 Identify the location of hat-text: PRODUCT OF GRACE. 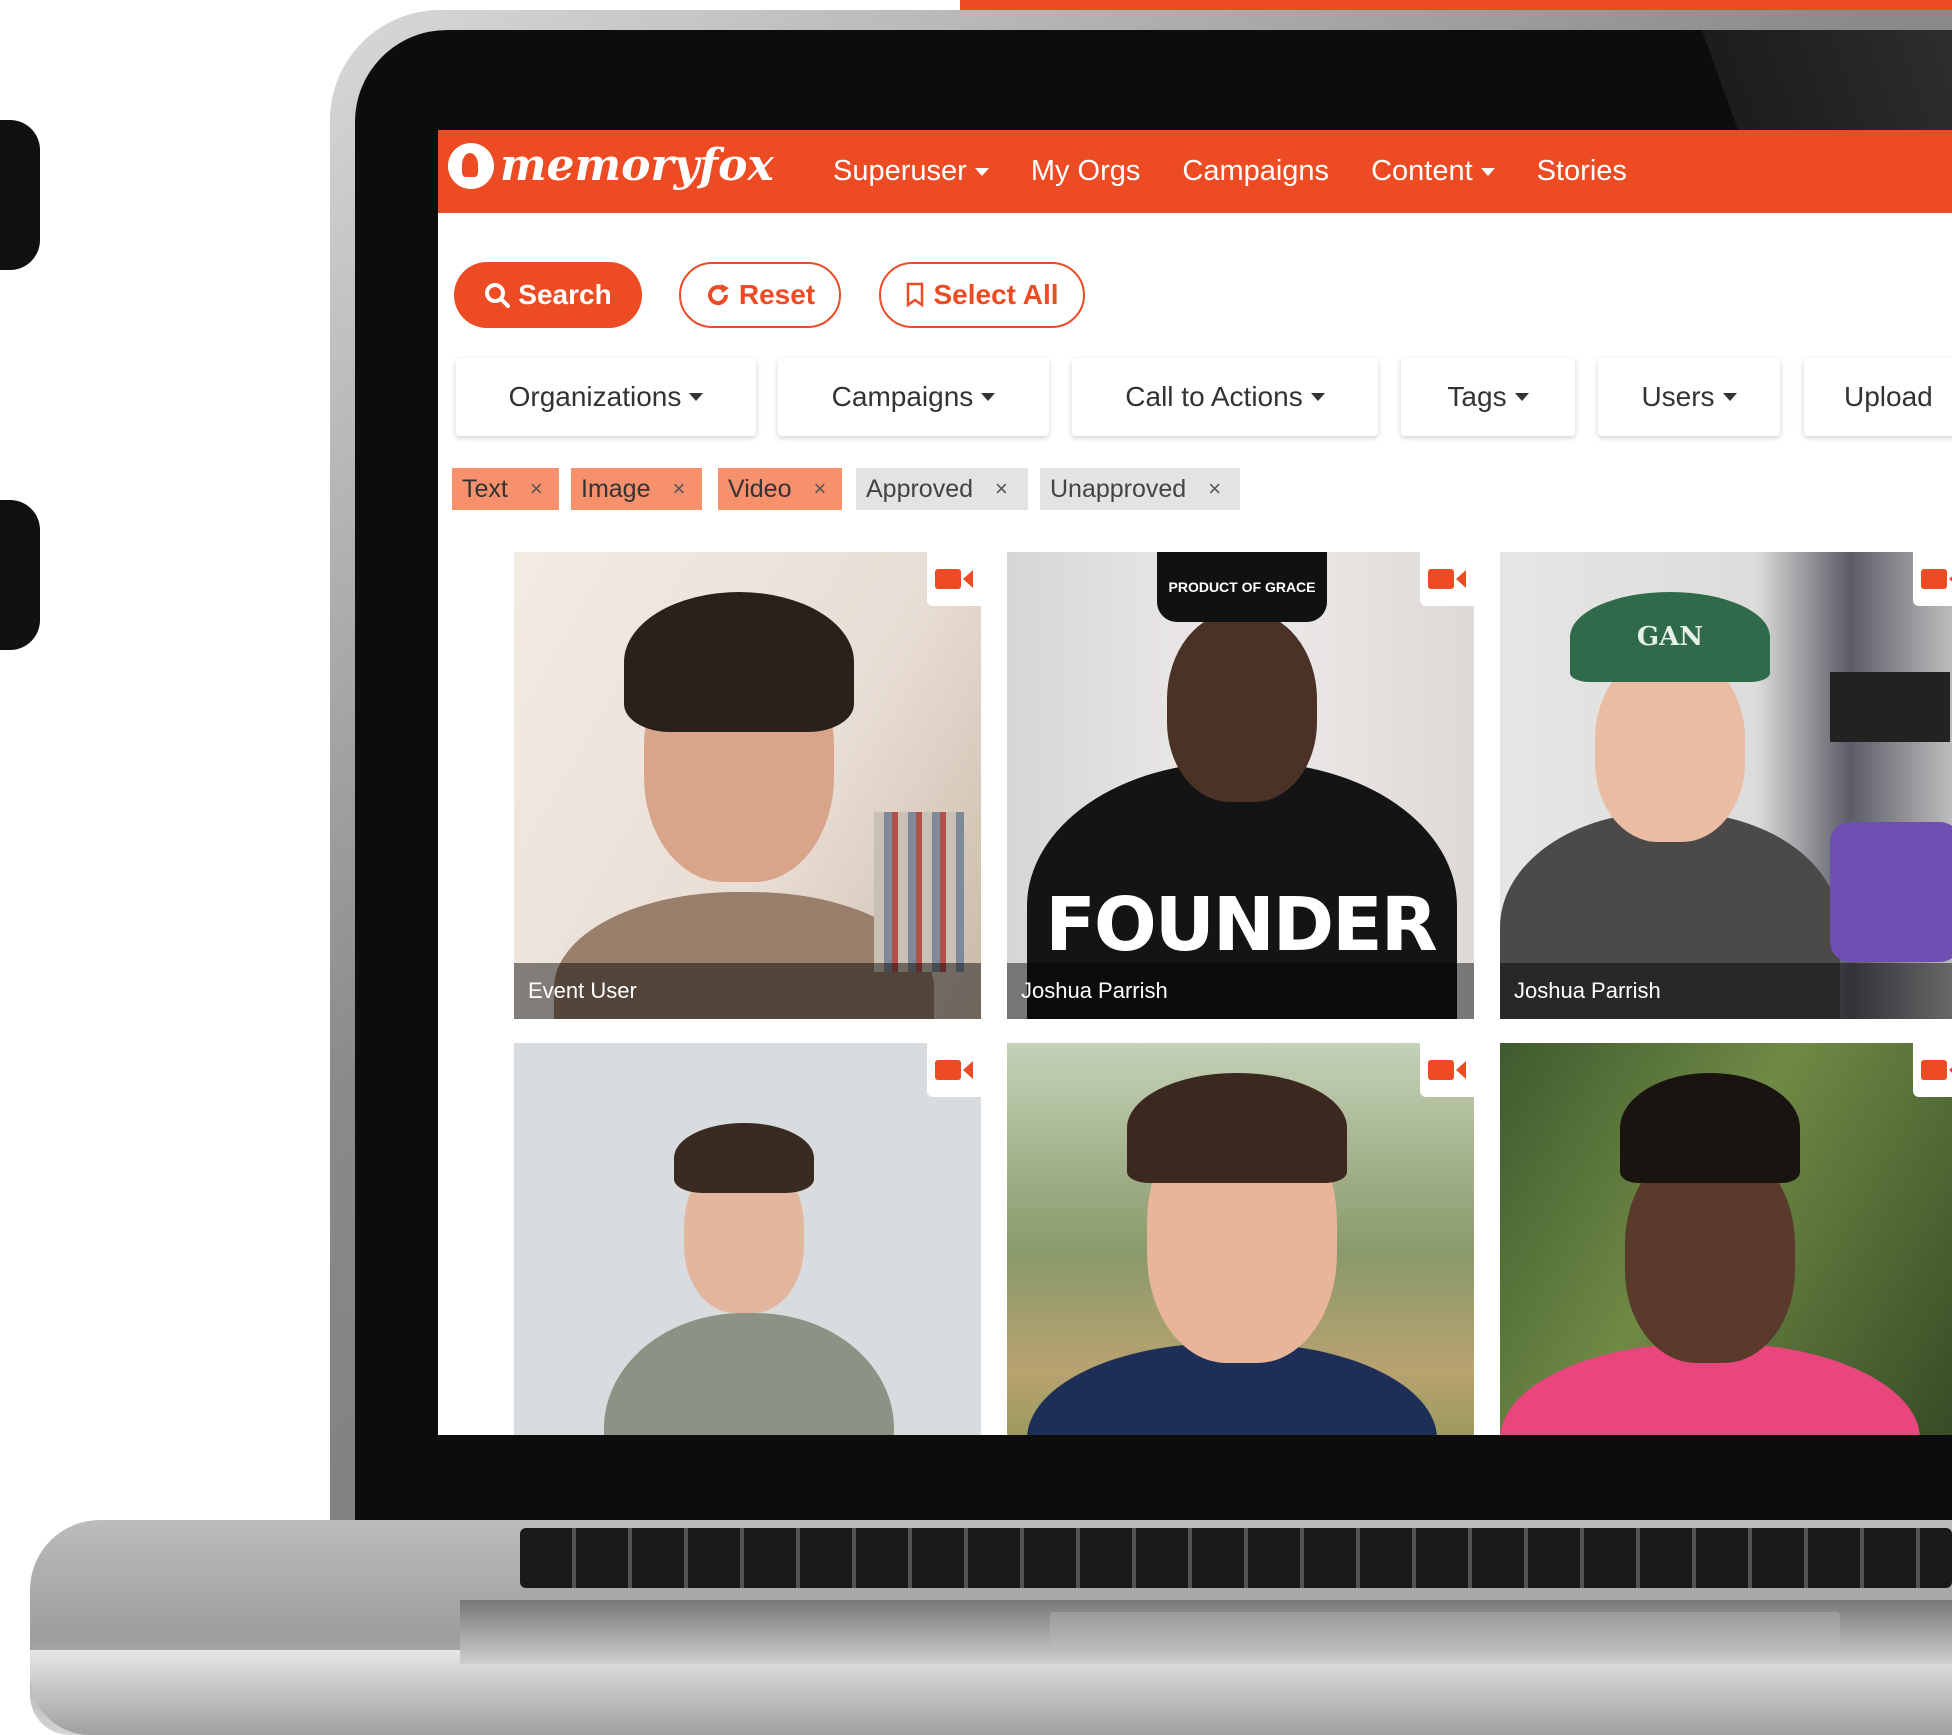
(1242, 587).